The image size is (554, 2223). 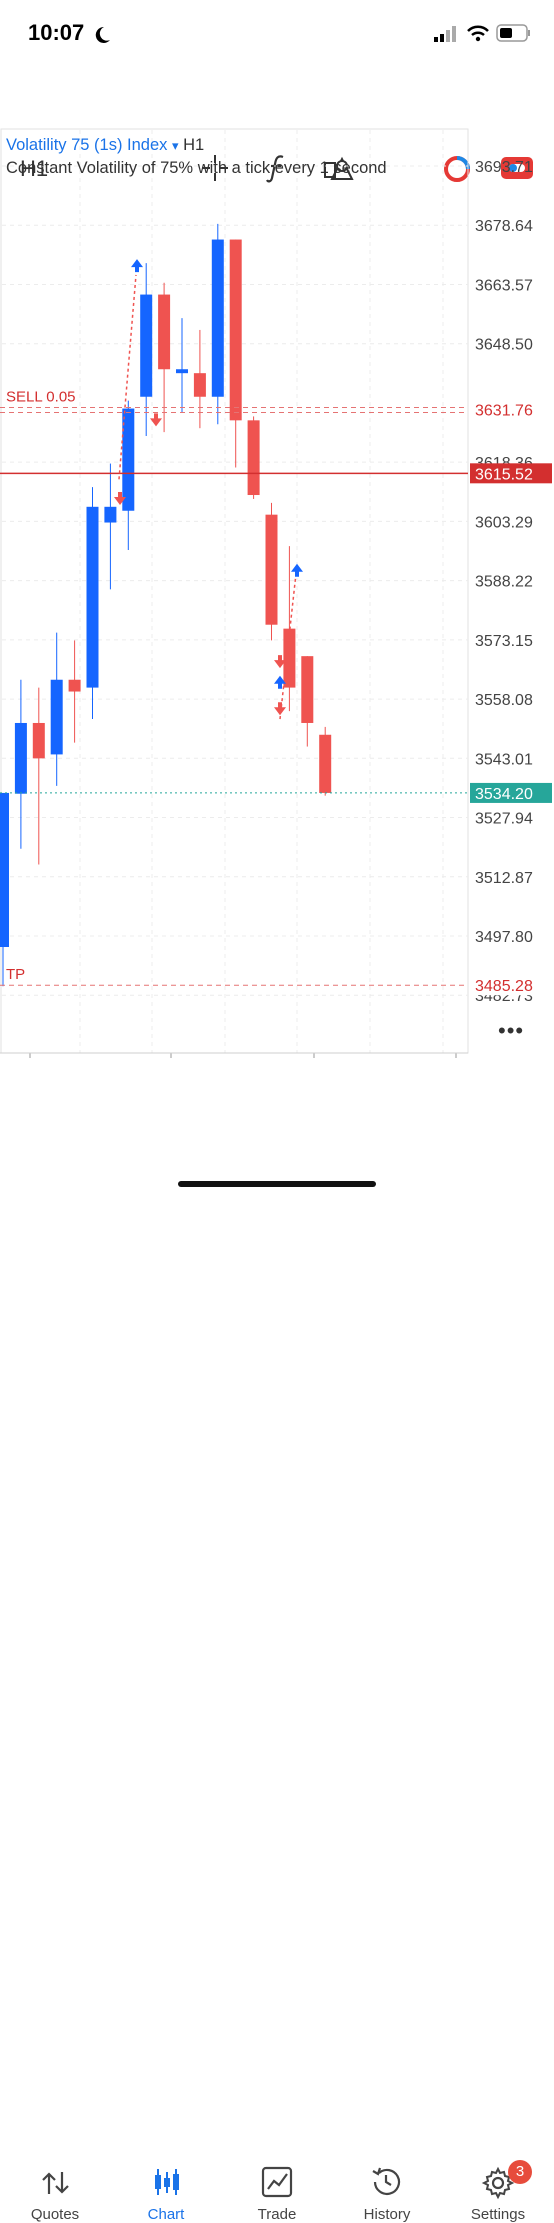 I want to click on battery-icon, so click(x=513, y=33).